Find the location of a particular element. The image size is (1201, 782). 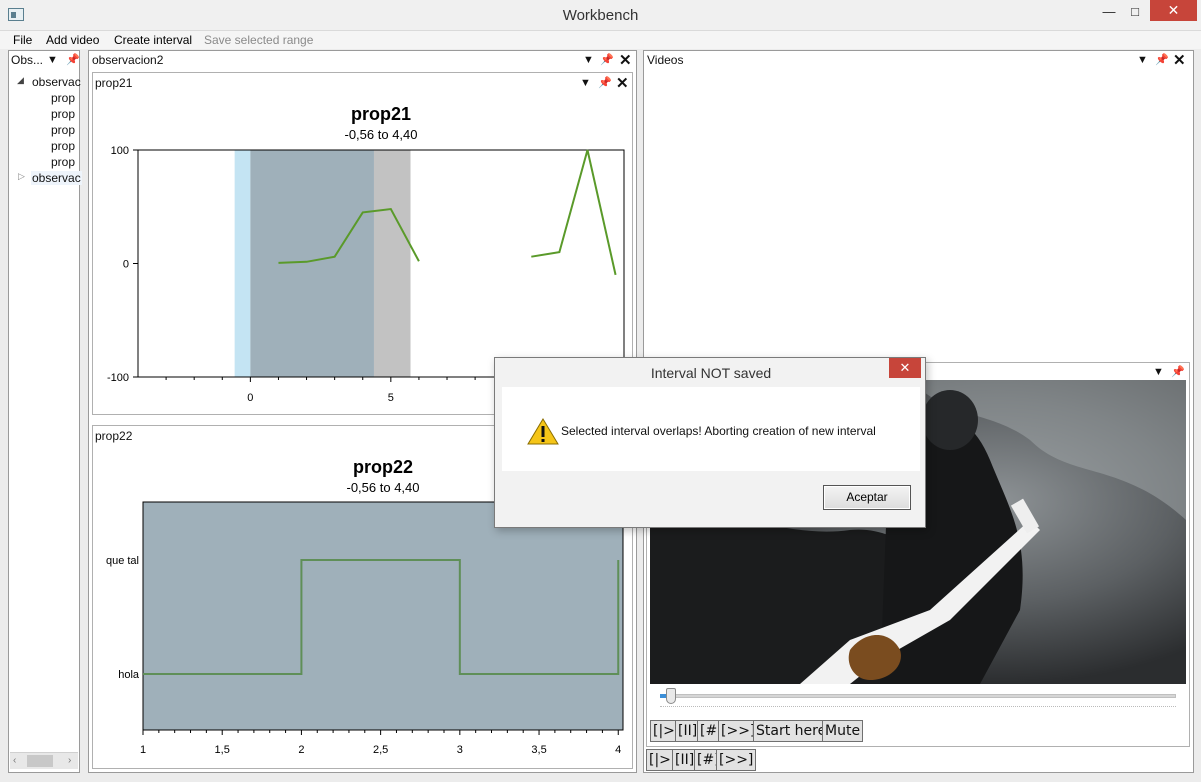

slider-ticks is located at coordinates (918, 708).